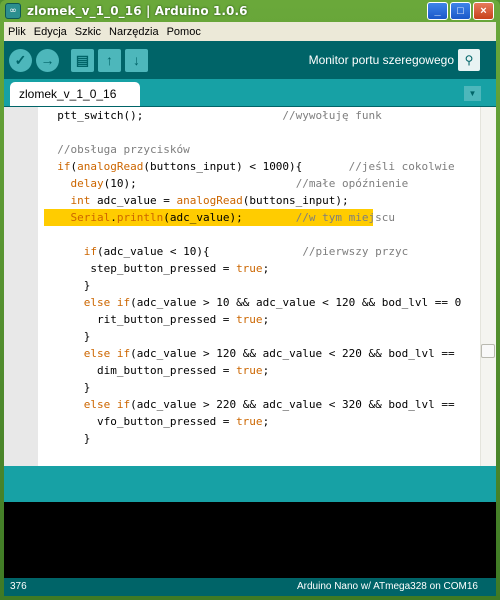 This screenshot has width=500, height=600. What do you see at coordinates (137, 11) in the screenshot?
I see `window-title: zlomek_v_1_0_16 | Arduino 1.0.6` at bounding box center [137, 11].